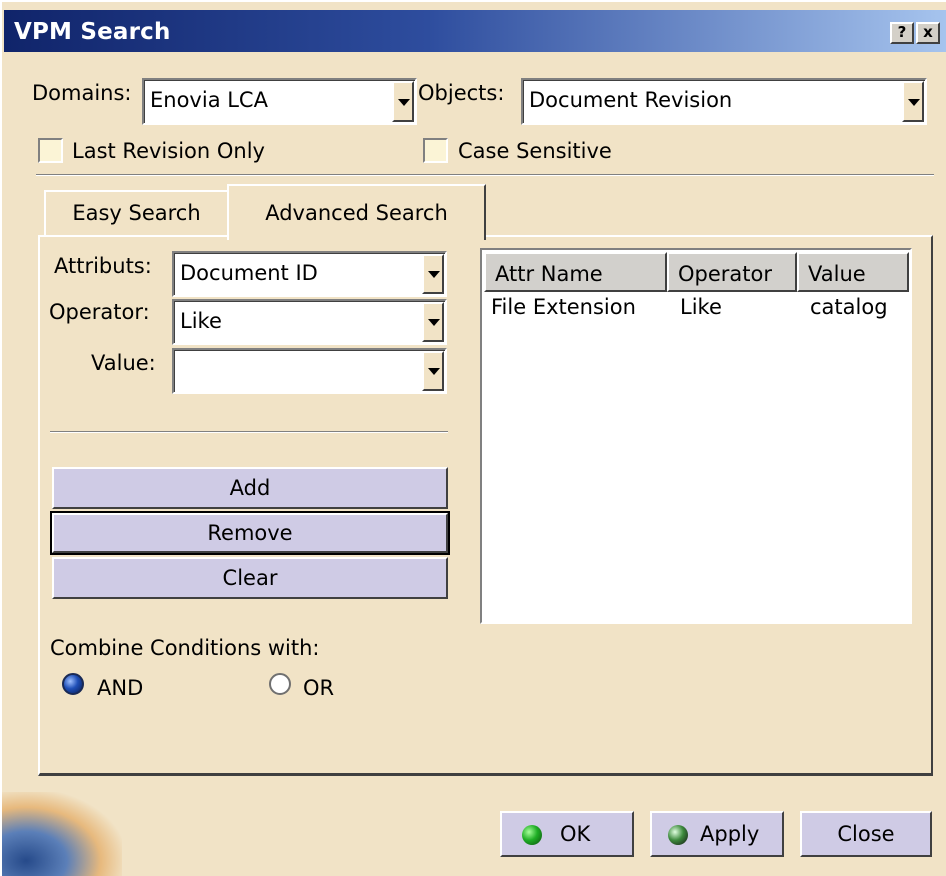 This screenshot has width=946, height=876. What do you see at coordinates (250, 488) in the screenshot?
I see `add-button: Add` at bounding box center [250, 488].